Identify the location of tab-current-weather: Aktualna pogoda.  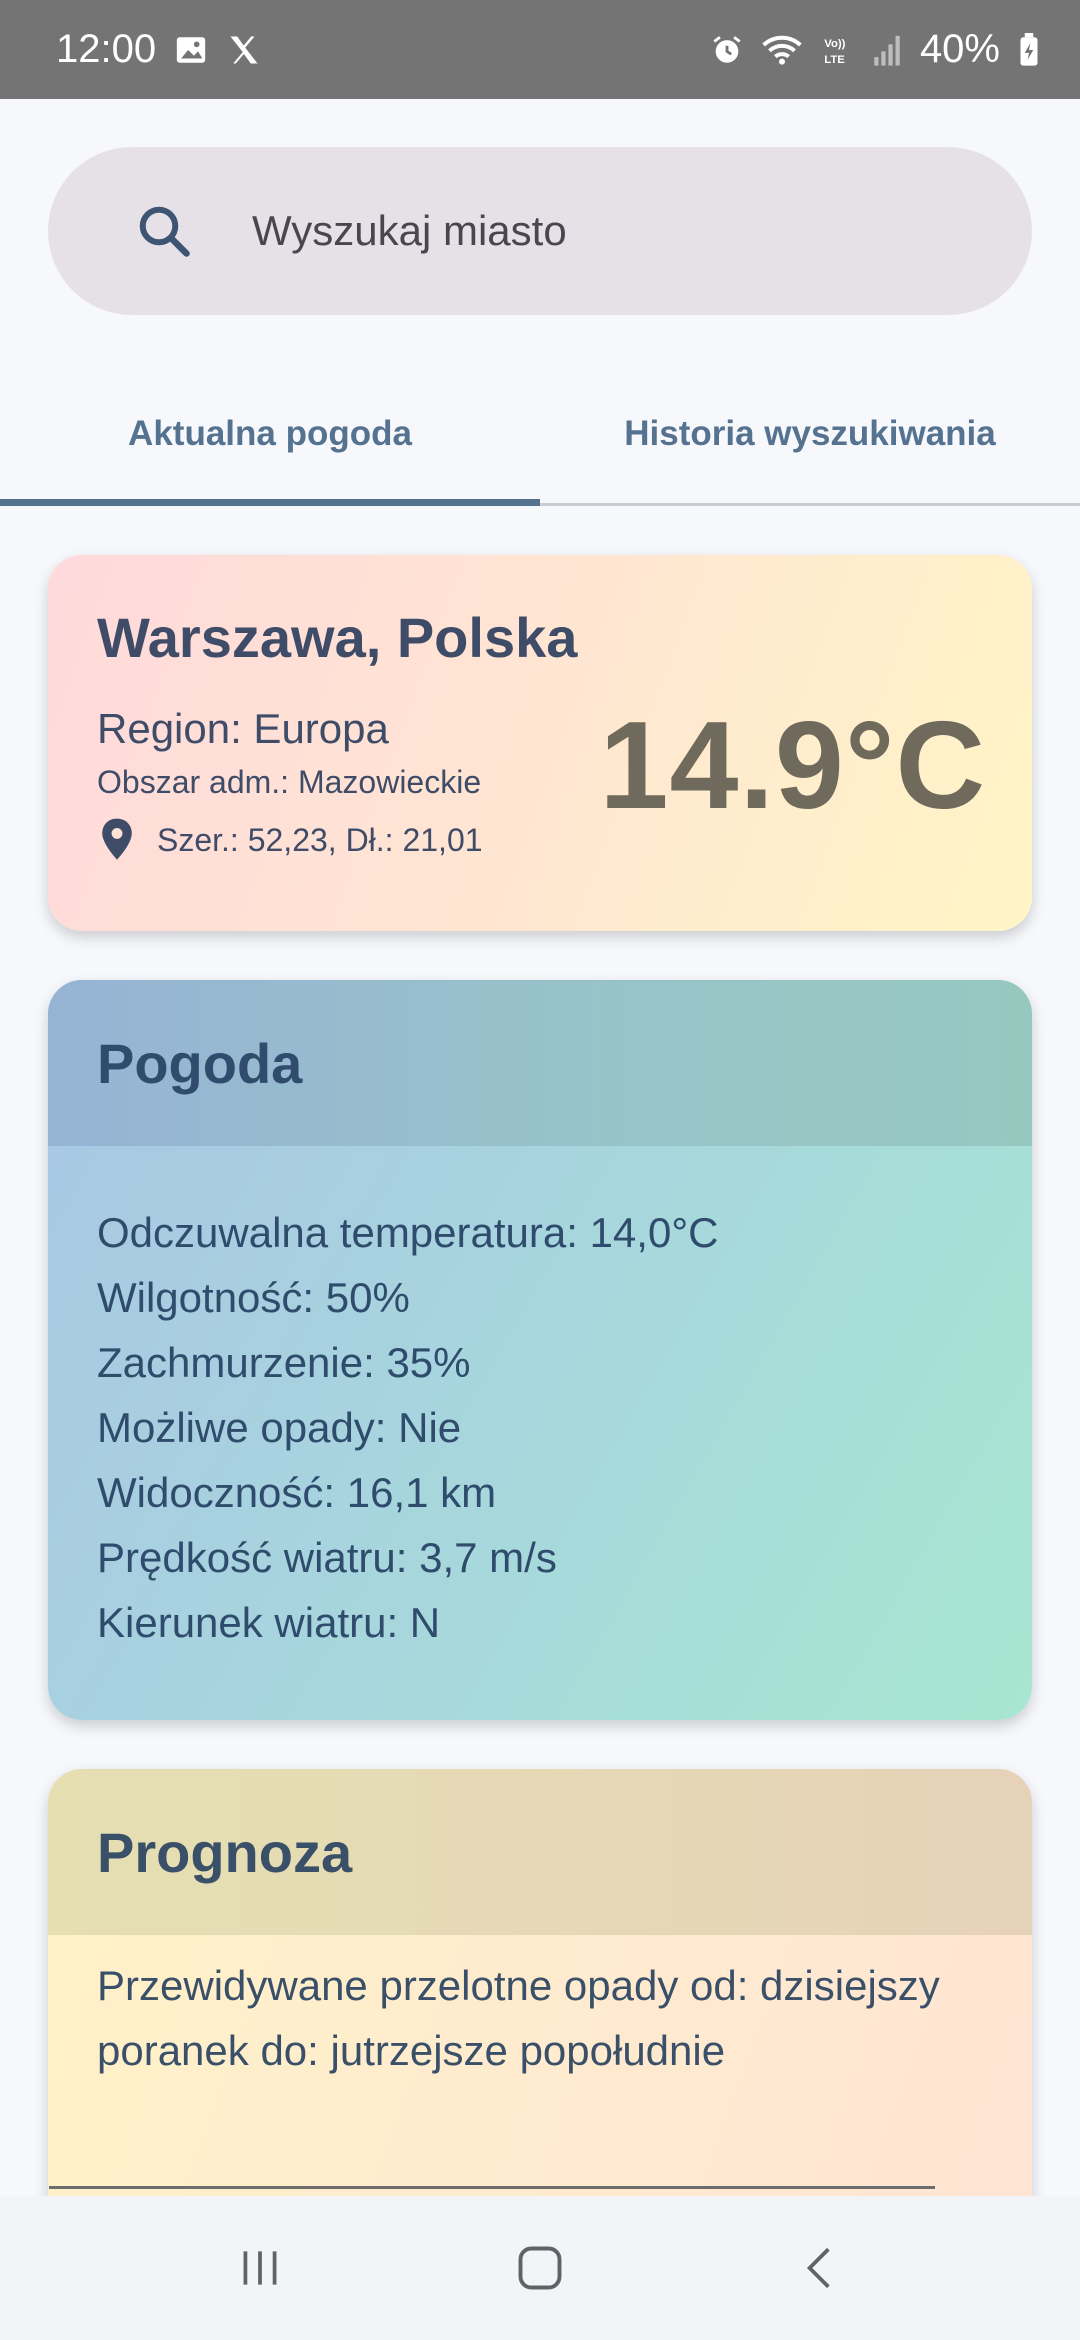
(270, 438).